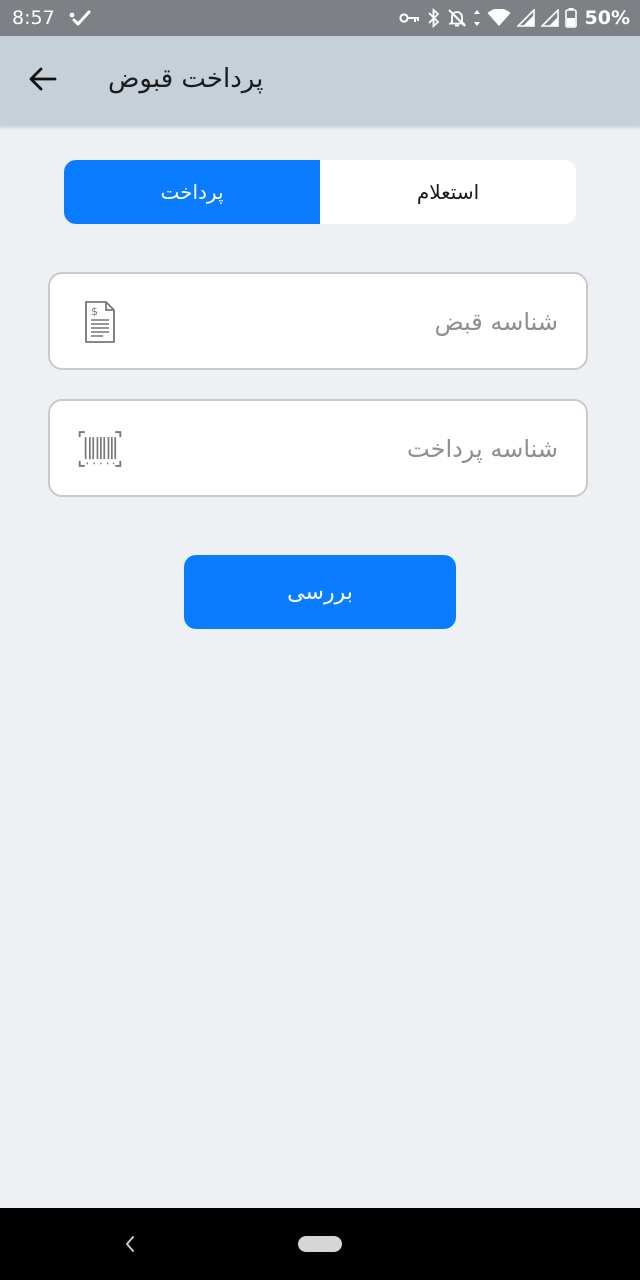  Describe the element at coordinates (192, 192) in the screenshot. I see `tab-payment: پرداخت` at that location.